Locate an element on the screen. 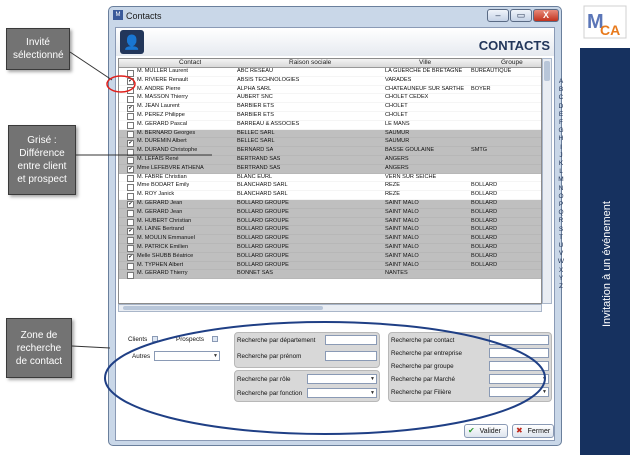  alphabet-letter: S is located at coordinates (561, 230).